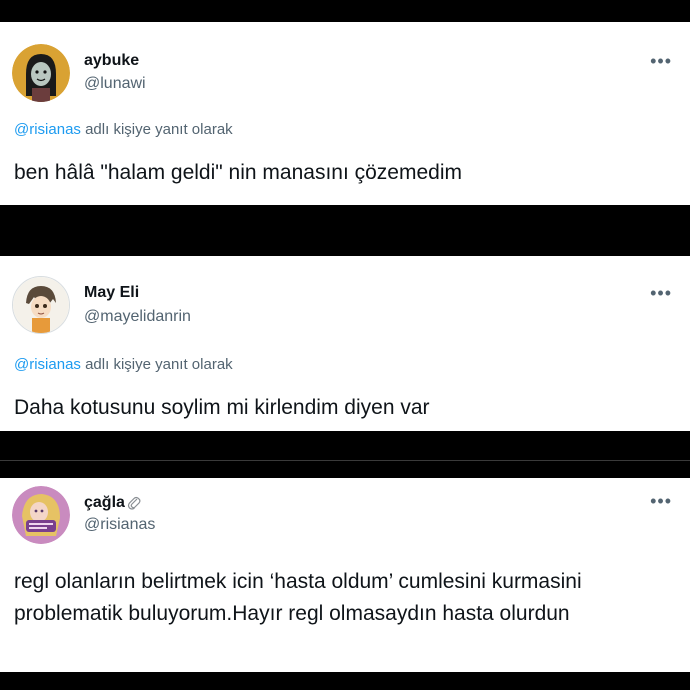 This screenshot has height=690, width=690. I want to click on cartoon-girl-avatar-icon, so click(41, 73).